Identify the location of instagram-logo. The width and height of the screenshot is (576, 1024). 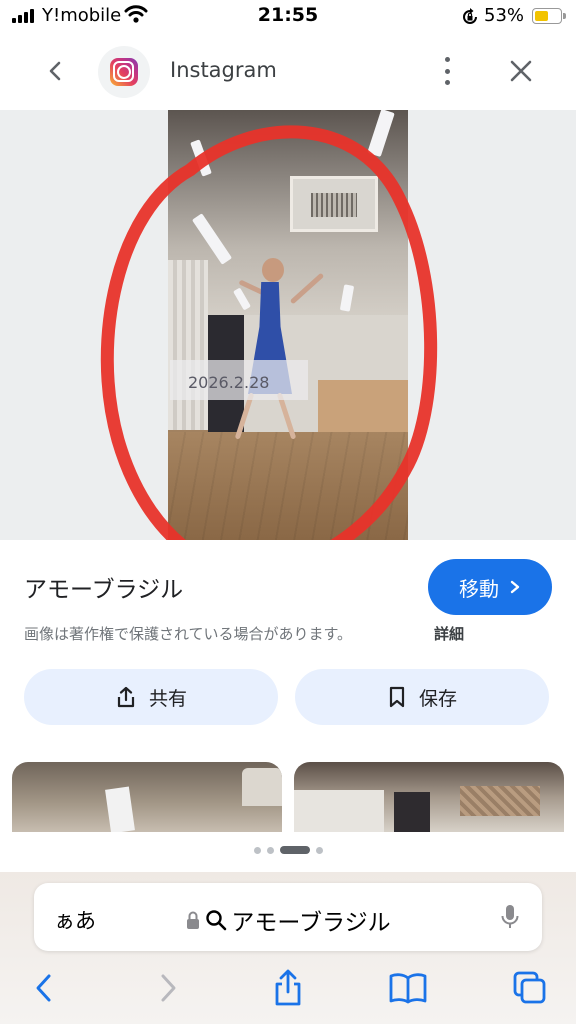
(124, 72).